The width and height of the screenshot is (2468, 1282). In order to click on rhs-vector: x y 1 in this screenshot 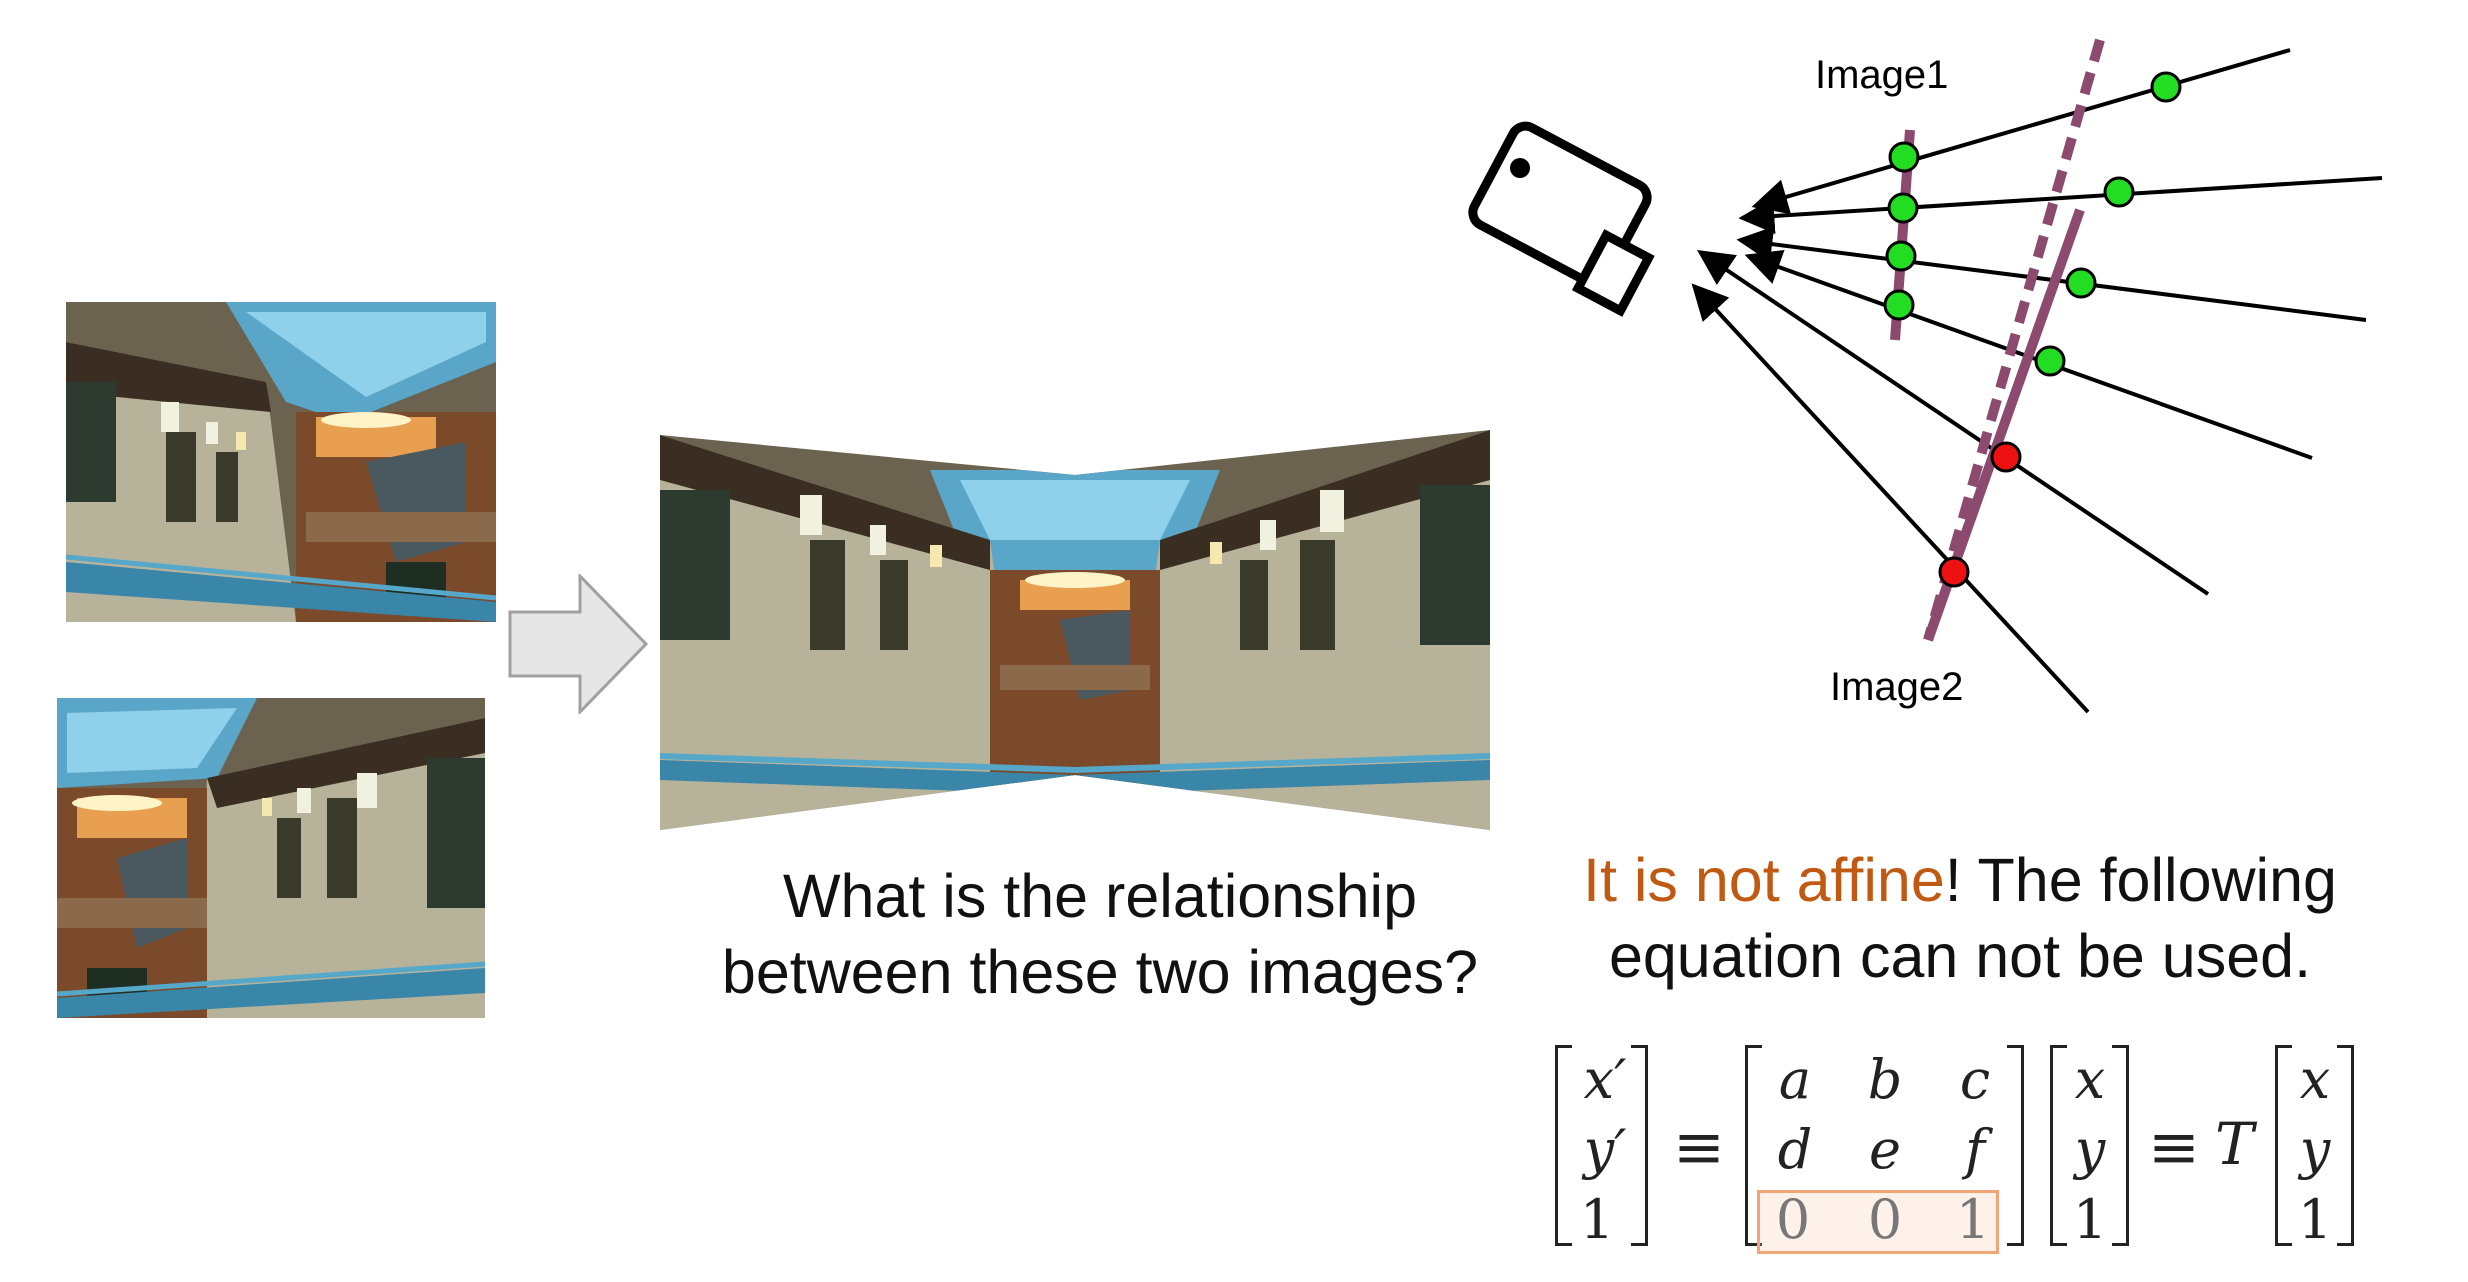, I will do `click(2090, 1145)`.